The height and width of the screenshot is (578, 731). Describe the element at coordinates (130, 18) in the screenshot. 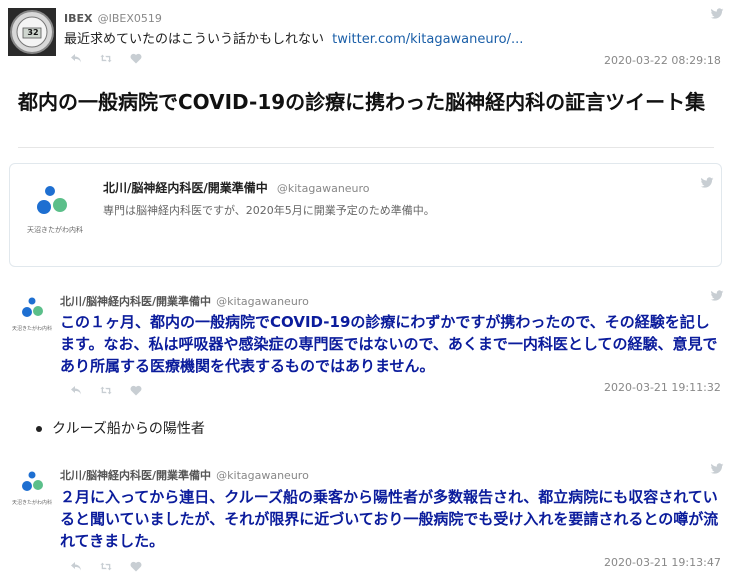

I see `user-handle: @IBEX0519` at that location.